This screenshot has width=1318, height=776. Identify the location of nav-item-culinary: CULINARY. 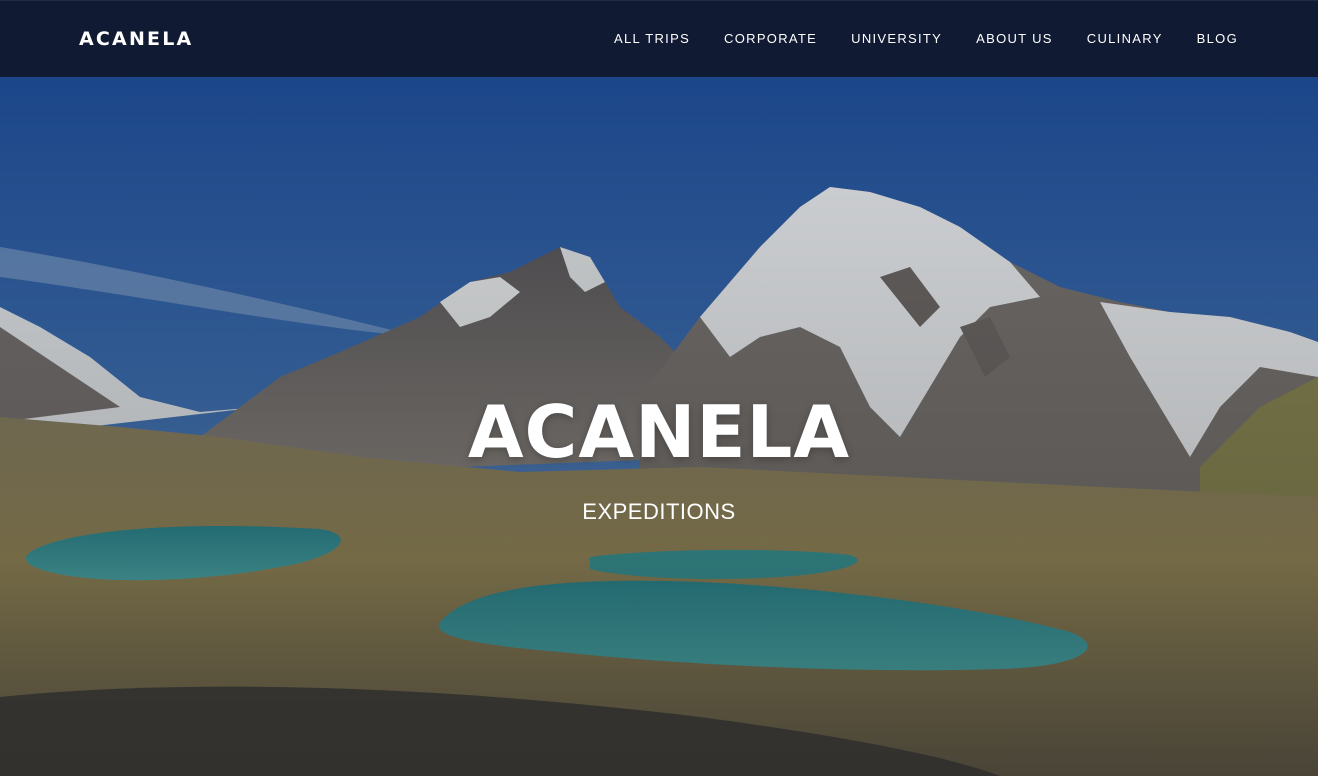
(1125, 39).